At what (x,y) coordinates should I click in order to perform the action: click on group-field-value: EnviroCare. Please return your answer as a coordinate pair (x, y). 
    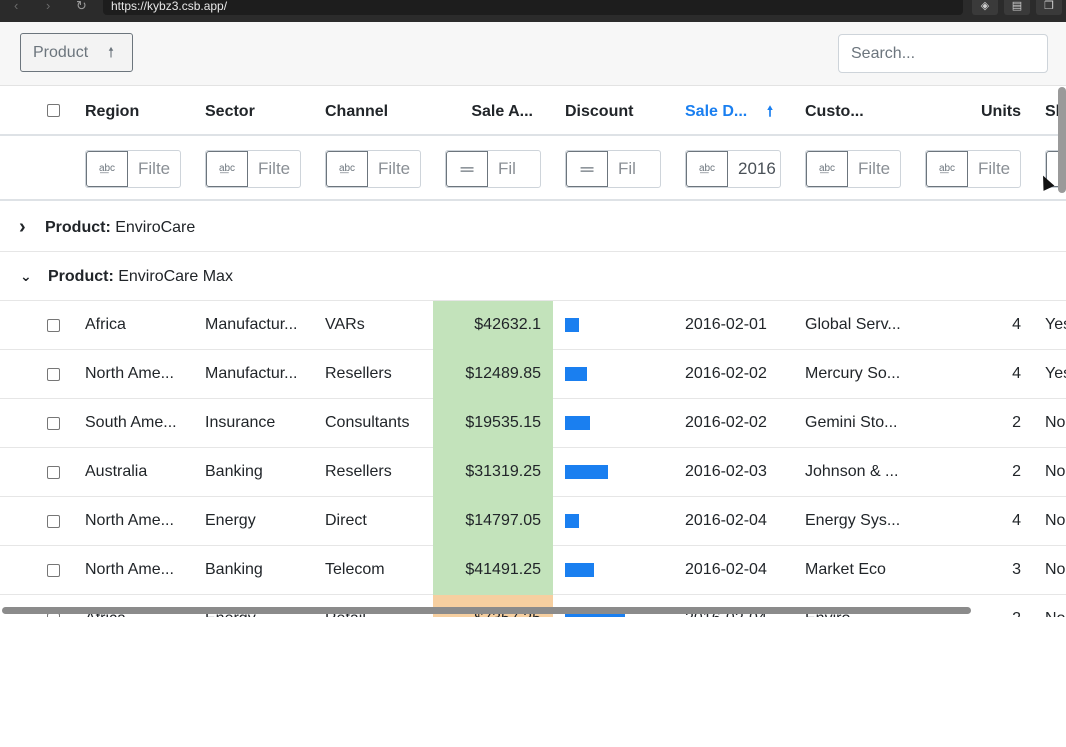
    Looking at the image, I should click on (155, 227).